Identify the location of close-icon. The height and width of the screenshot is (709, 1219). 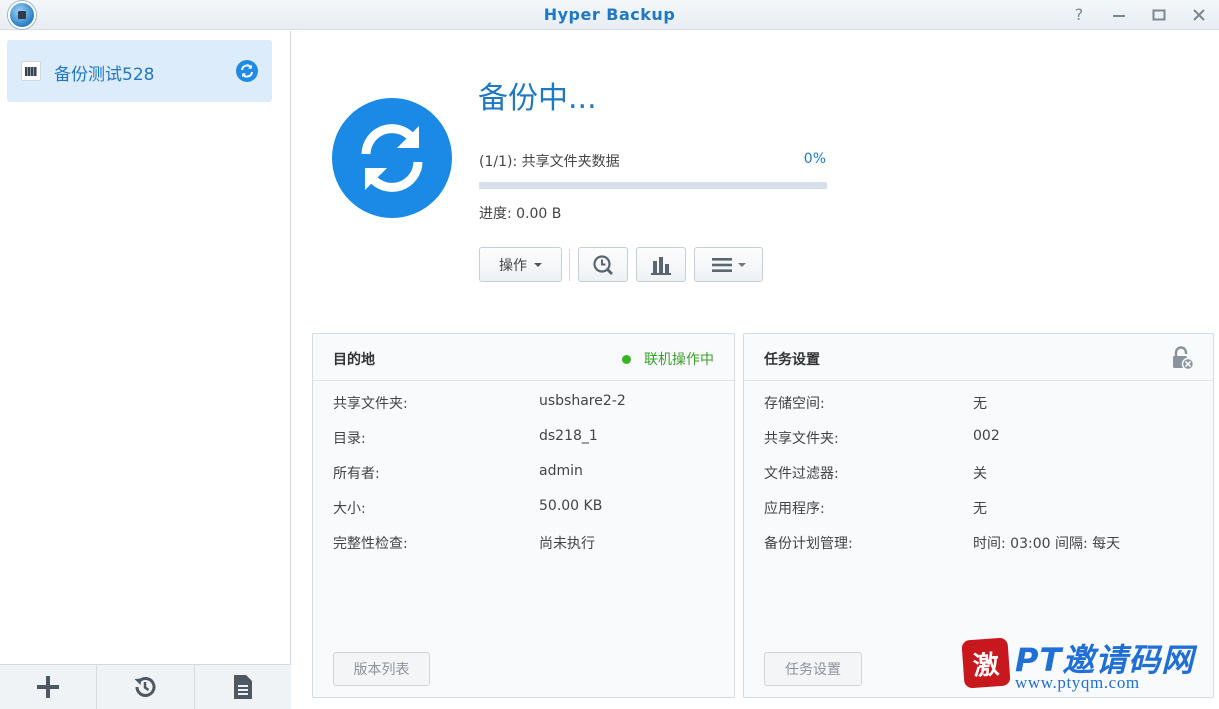
(1199, 15).